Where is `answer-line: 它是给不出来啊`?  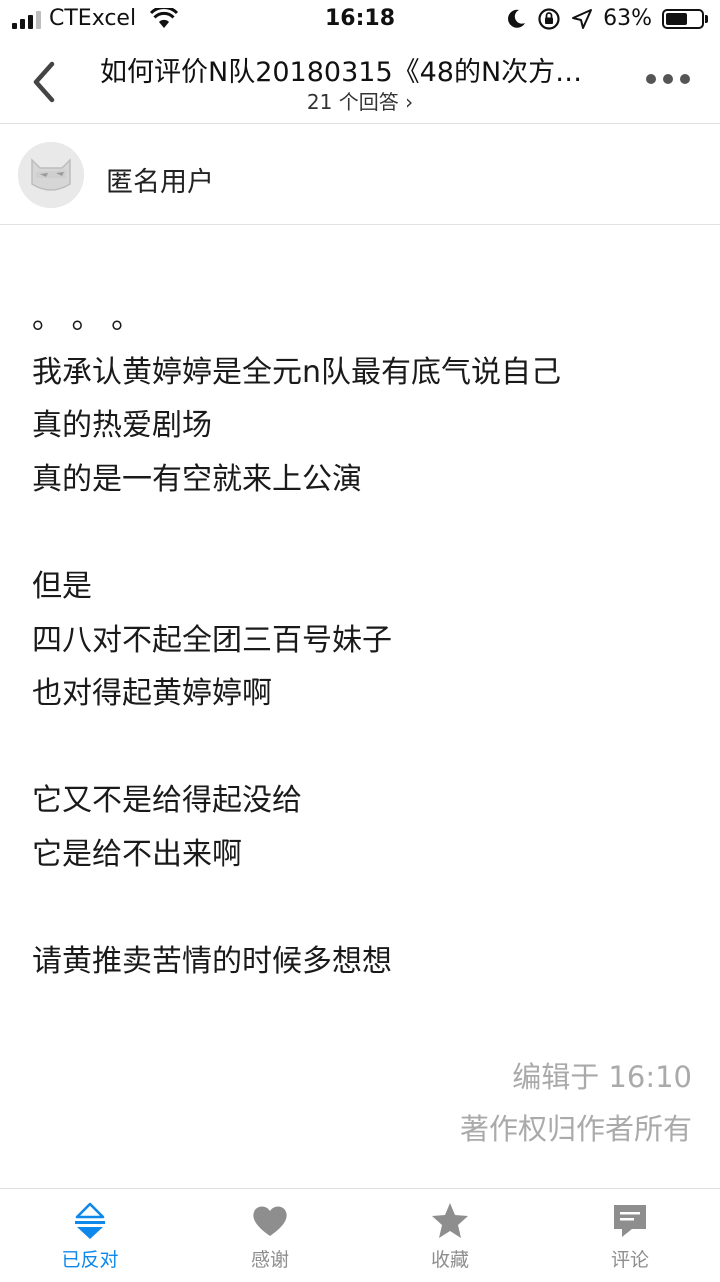 answer-line: 它是给不出来啊 is located at coordinates (137, 854).